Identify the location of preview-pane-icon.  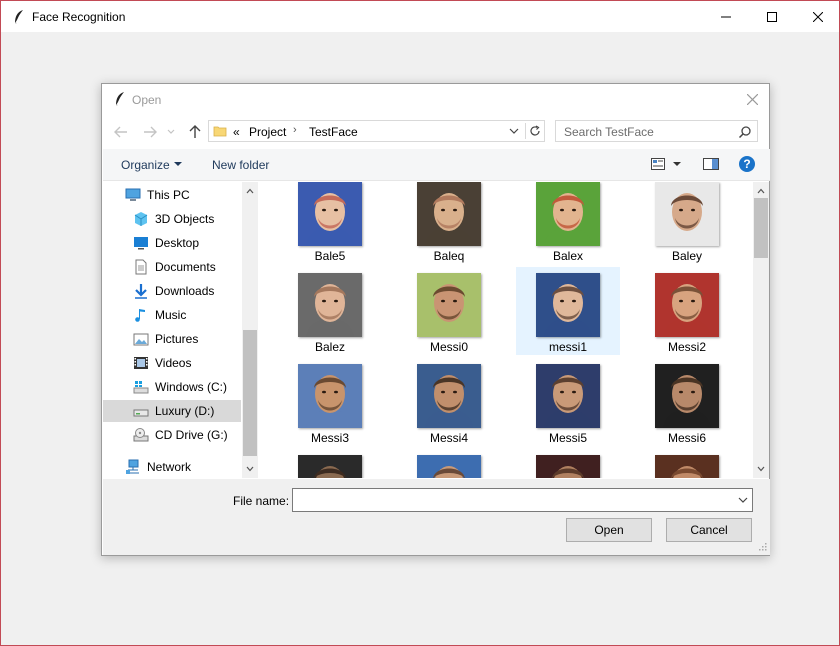
(711, 164).